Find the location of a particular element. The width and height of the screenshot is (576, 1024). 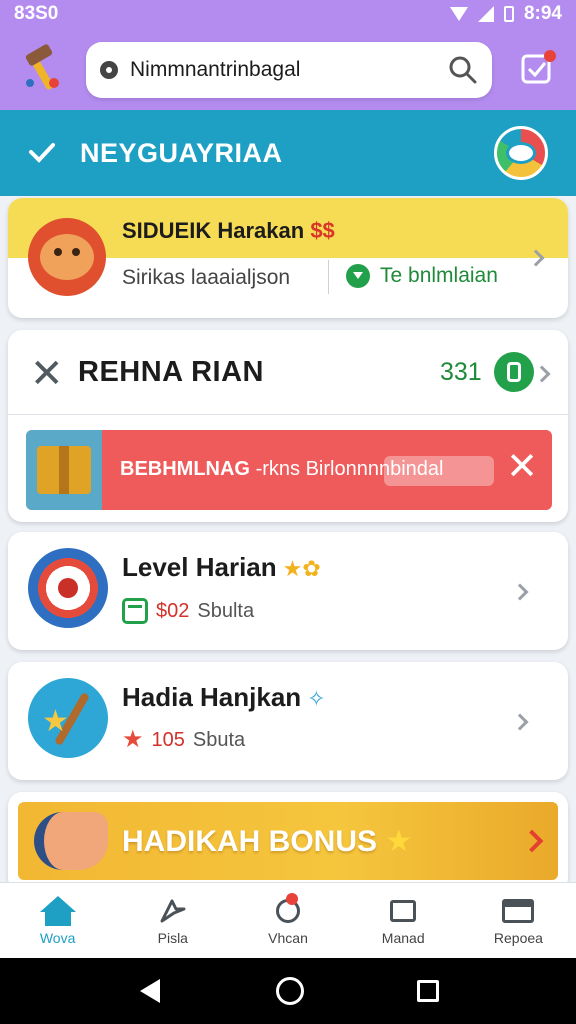

reward-count: 331 is located at coordinates (461, 372).